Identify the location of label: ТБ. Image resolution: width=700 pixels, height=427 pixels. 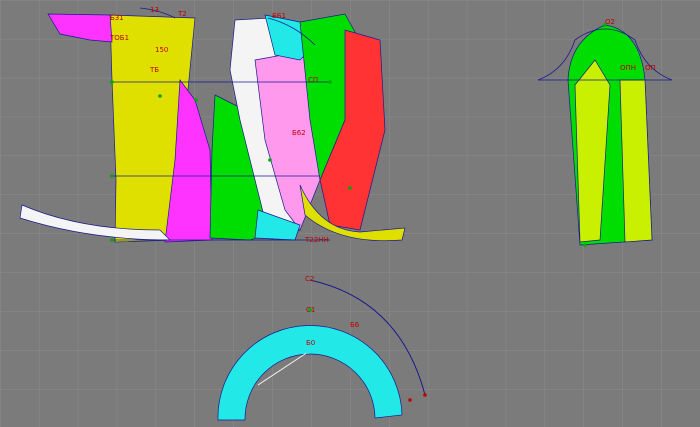
(154, 70).